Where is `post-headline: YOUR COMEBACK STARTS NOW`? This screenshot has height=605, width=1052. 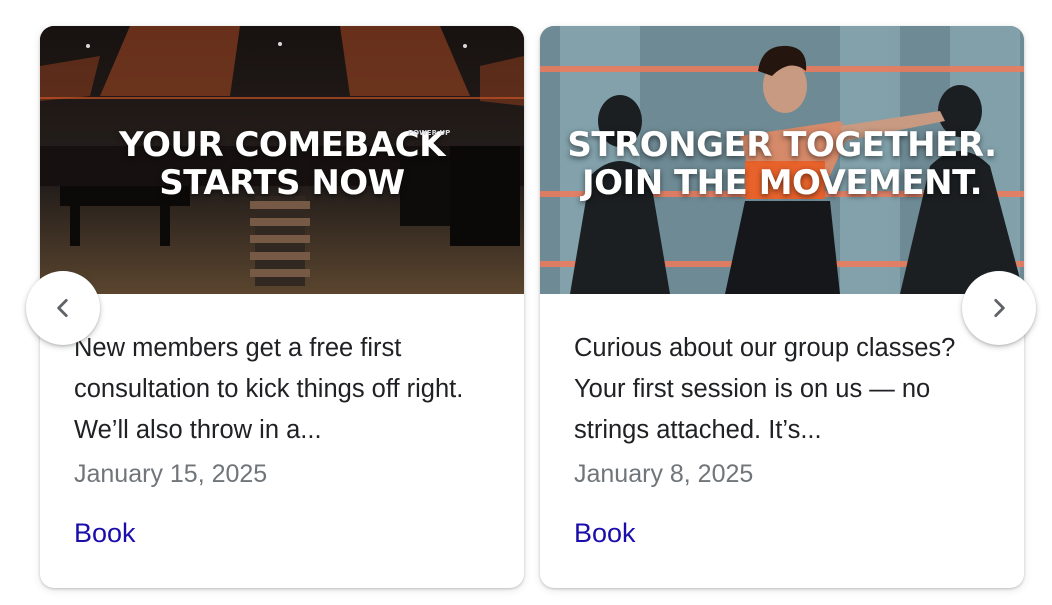
post-headline: YOUR COMEBACK STARTS NOW is located at coordinates (282, 164).